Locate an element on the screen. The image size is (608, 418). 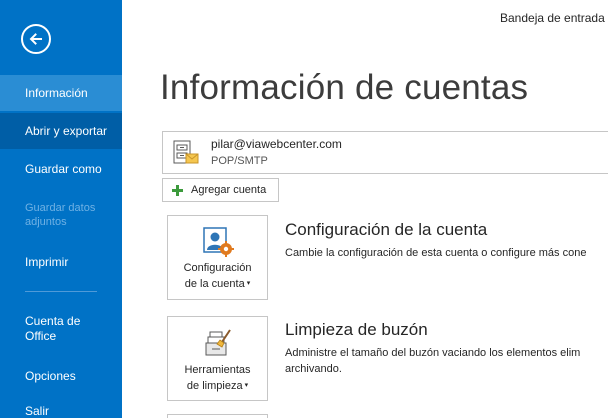
nav-item-guardar-adjuntos: Guardar datos adjuntos is located at coordinates (55, 215).